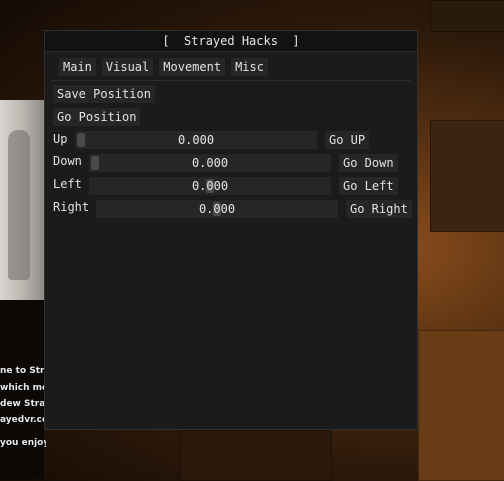  What do you see at coordinates (97, 117) in the screenshot?
I see `go-position-button: Go Position` at bounding box center [97, 117].